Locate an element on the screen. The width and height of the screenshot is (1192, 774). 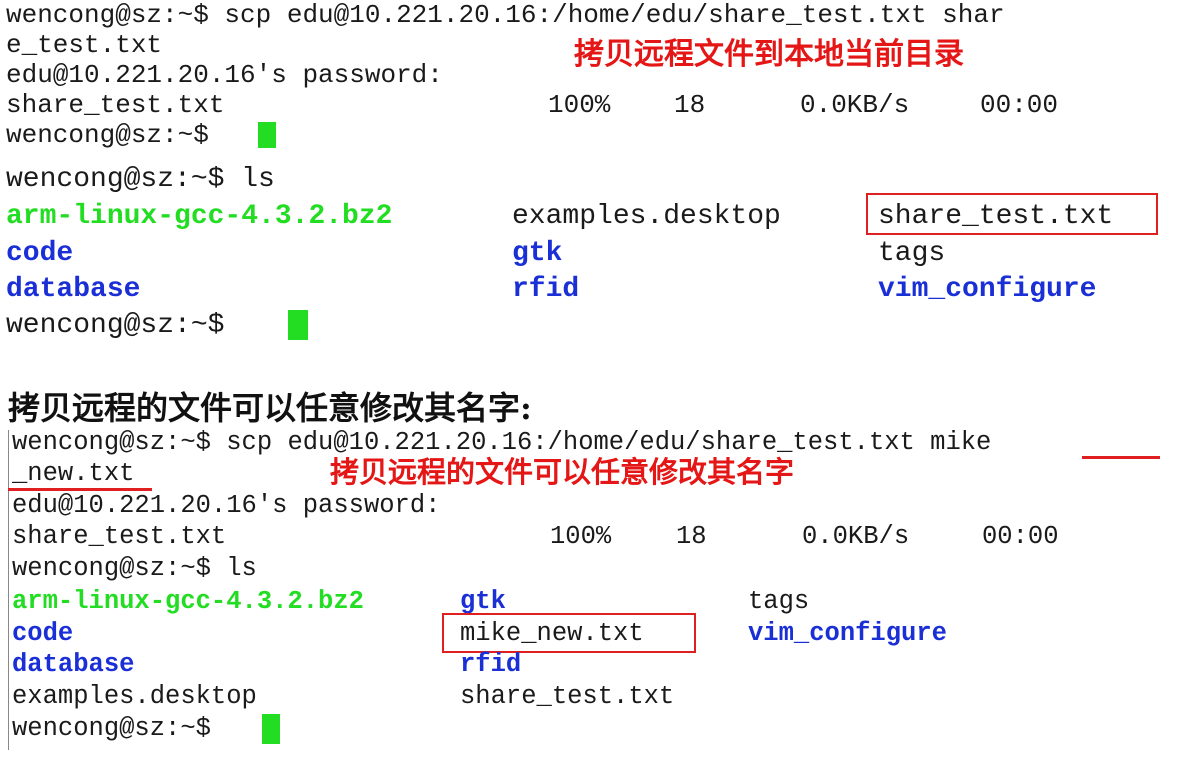
scp-command-line-2: _new.txt is located at coordinates (73, 473).